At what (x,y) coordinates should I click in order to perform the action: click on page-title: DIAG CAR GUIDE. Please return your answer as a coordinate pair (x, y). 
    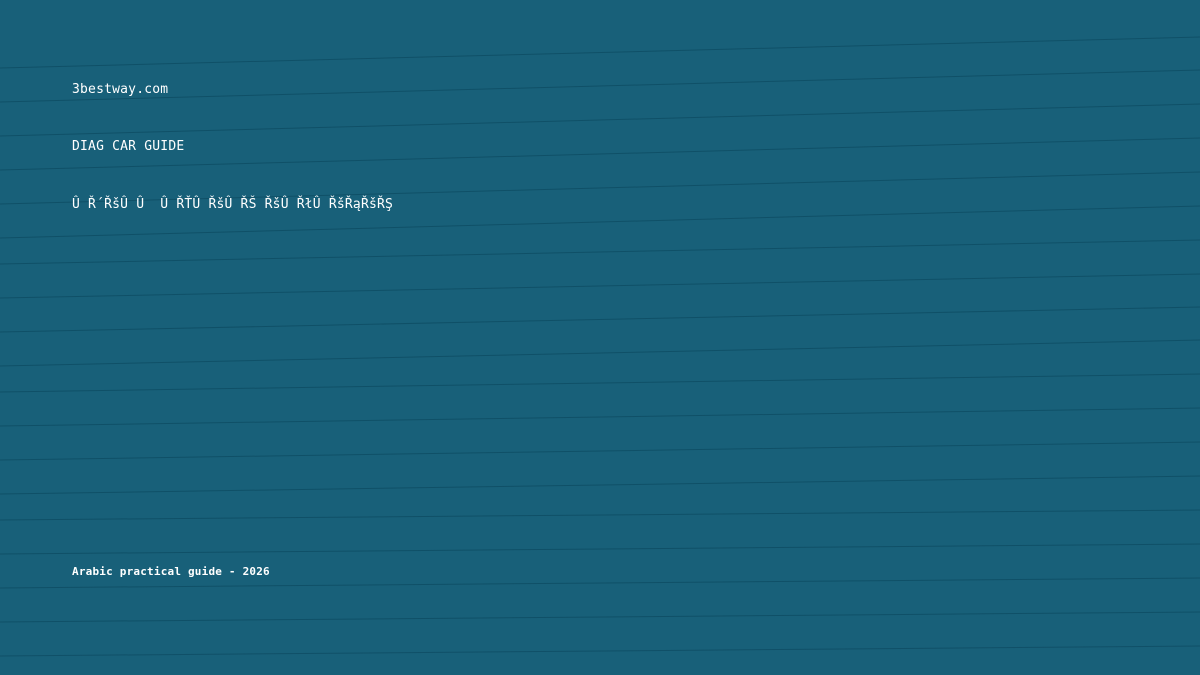
    Looking at the image, I should click on (128, 146).